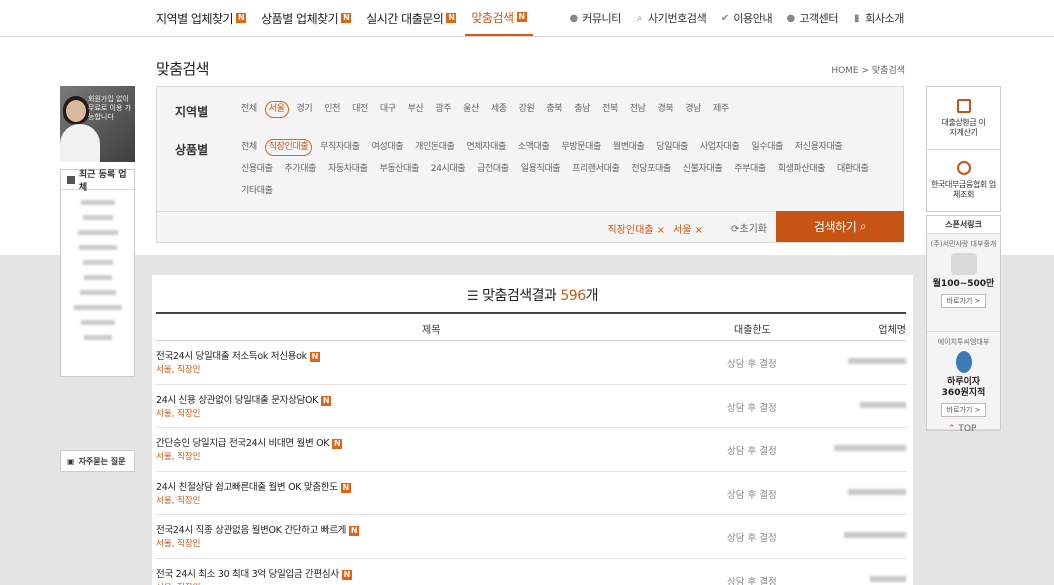  What do you see at coordinates (877, 18) in the screenshot?
I see `util-company: ▮ 회사소개` at bounding box center [877, 18].